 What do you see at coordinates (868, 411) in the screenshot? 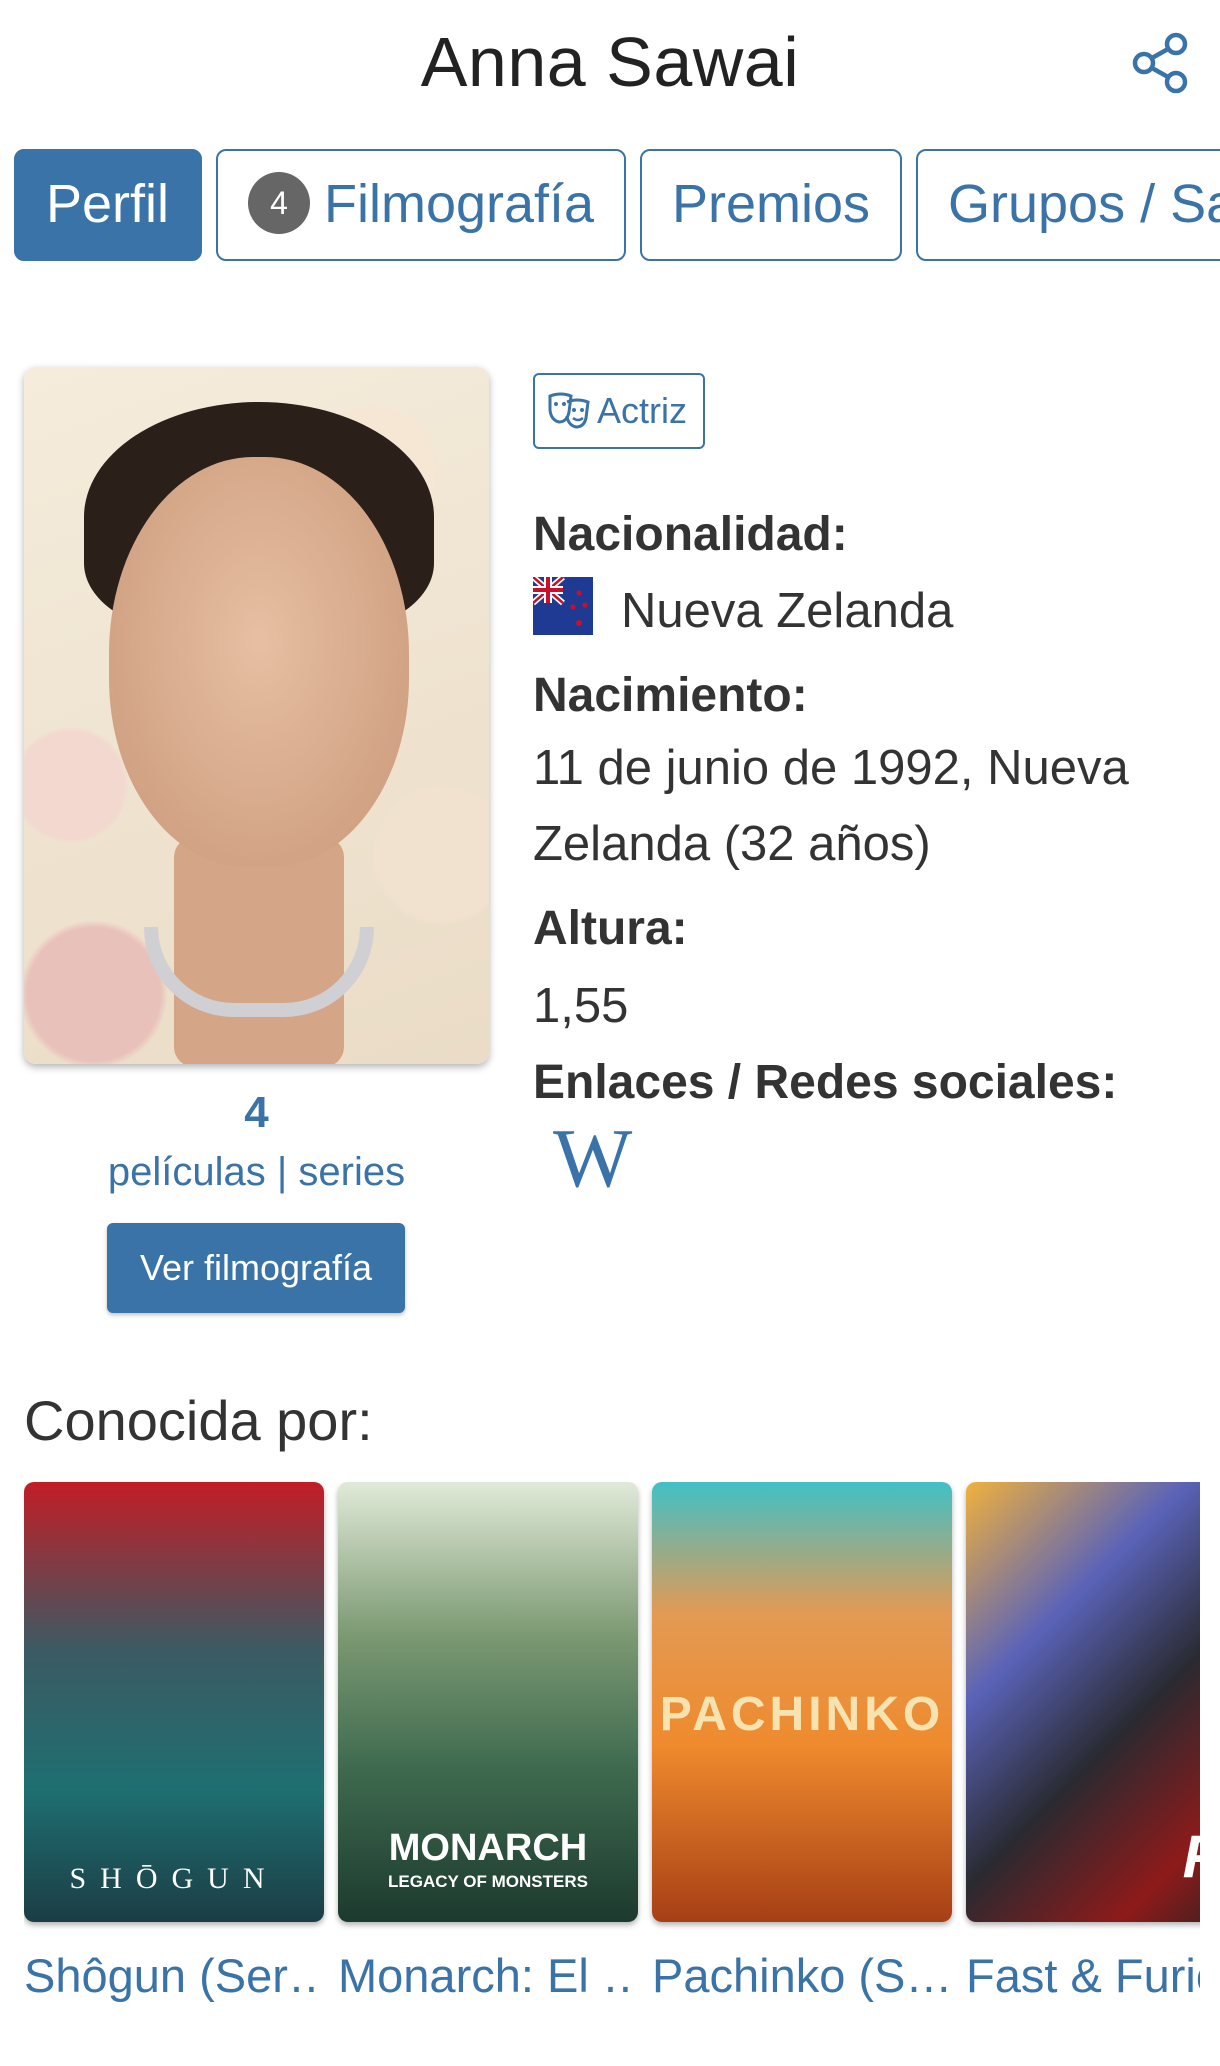
I see `role-badge-container: Actriz` at bounding box center [868, 411].